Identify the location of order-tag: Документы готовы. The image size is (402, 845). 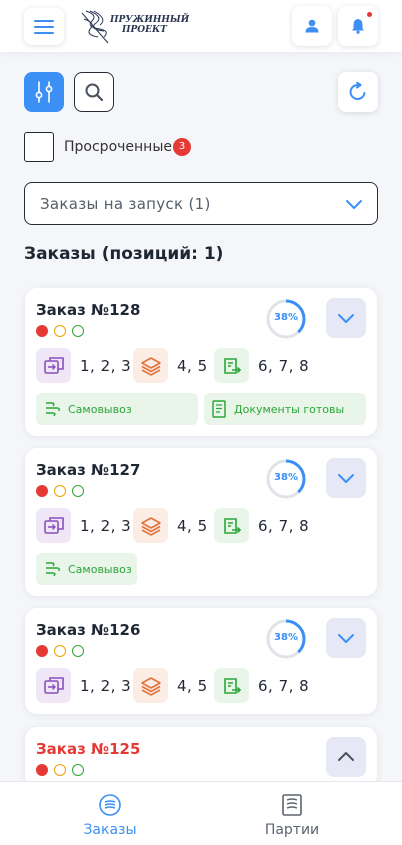
(285, 409).